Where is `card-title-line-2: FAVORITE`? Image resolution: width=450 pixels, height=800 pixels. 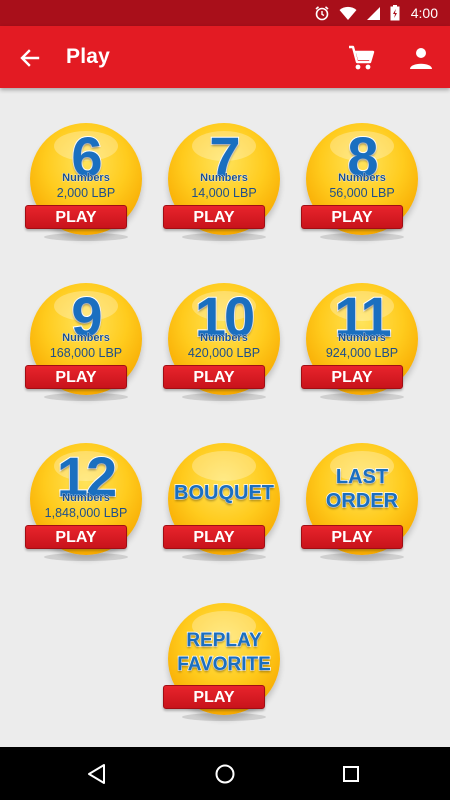
card-title-line-2: FAVORITE is located at coordinates (223, 664).